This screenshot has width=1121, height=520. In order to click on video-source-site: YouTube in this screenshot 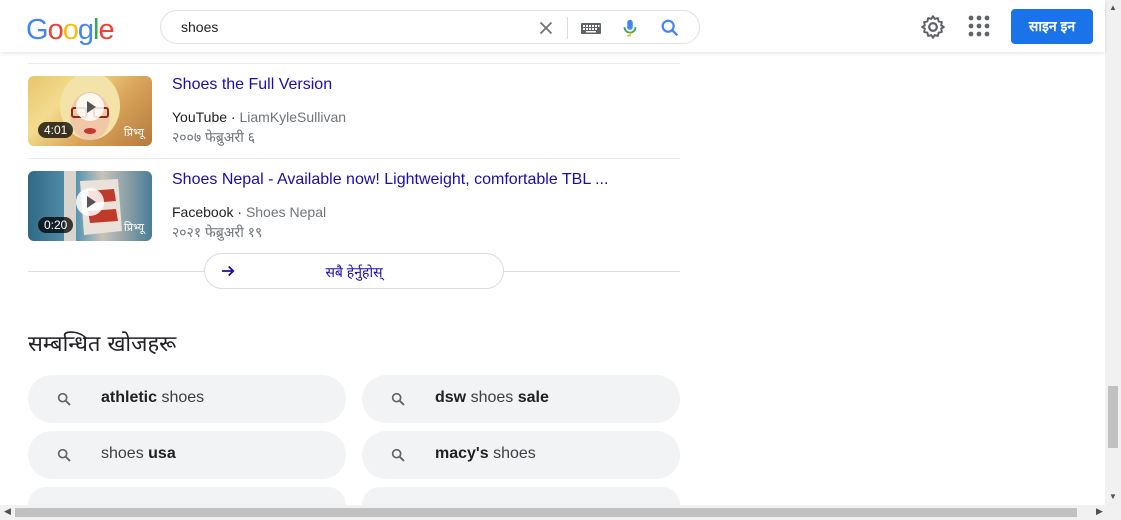, I will do `click(200, 117)`.